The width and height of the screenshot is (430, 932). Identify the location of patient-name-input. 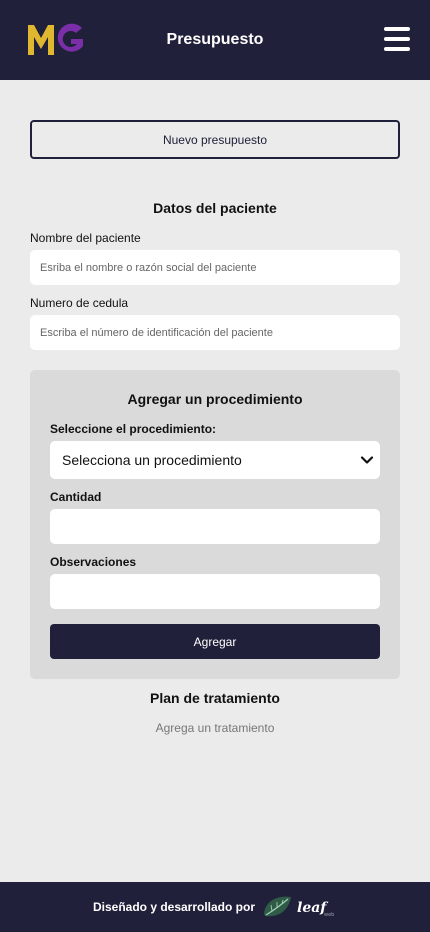
(215, 267).